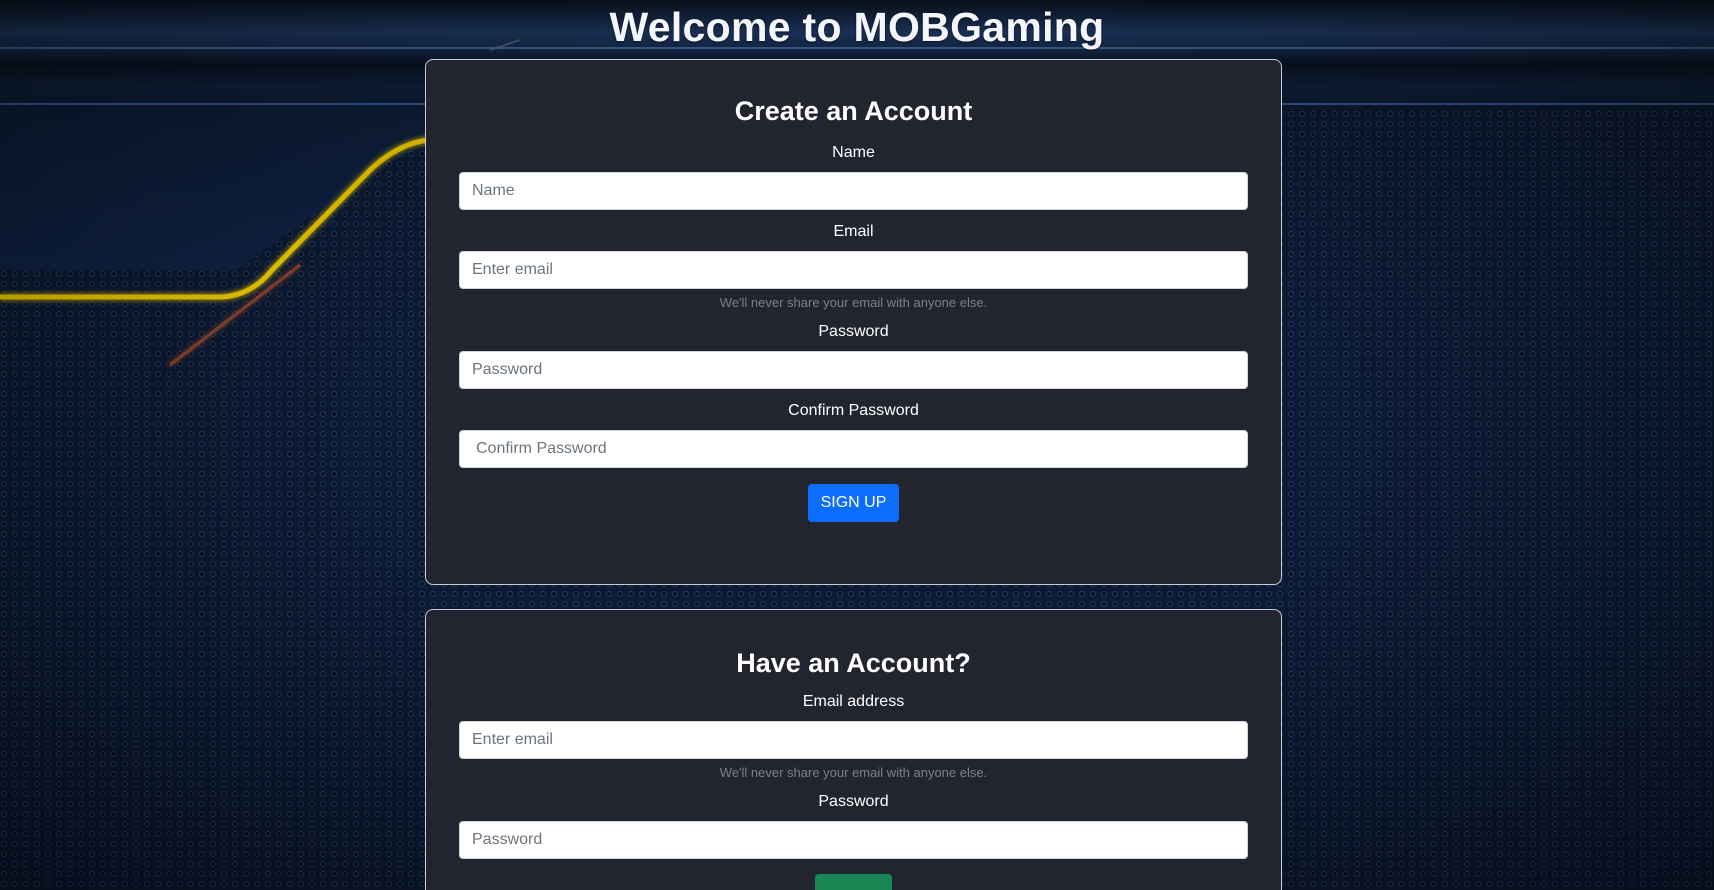 The image size is (1714, 890). I want to click on signup-confirm-password-input, so click(853, 449).